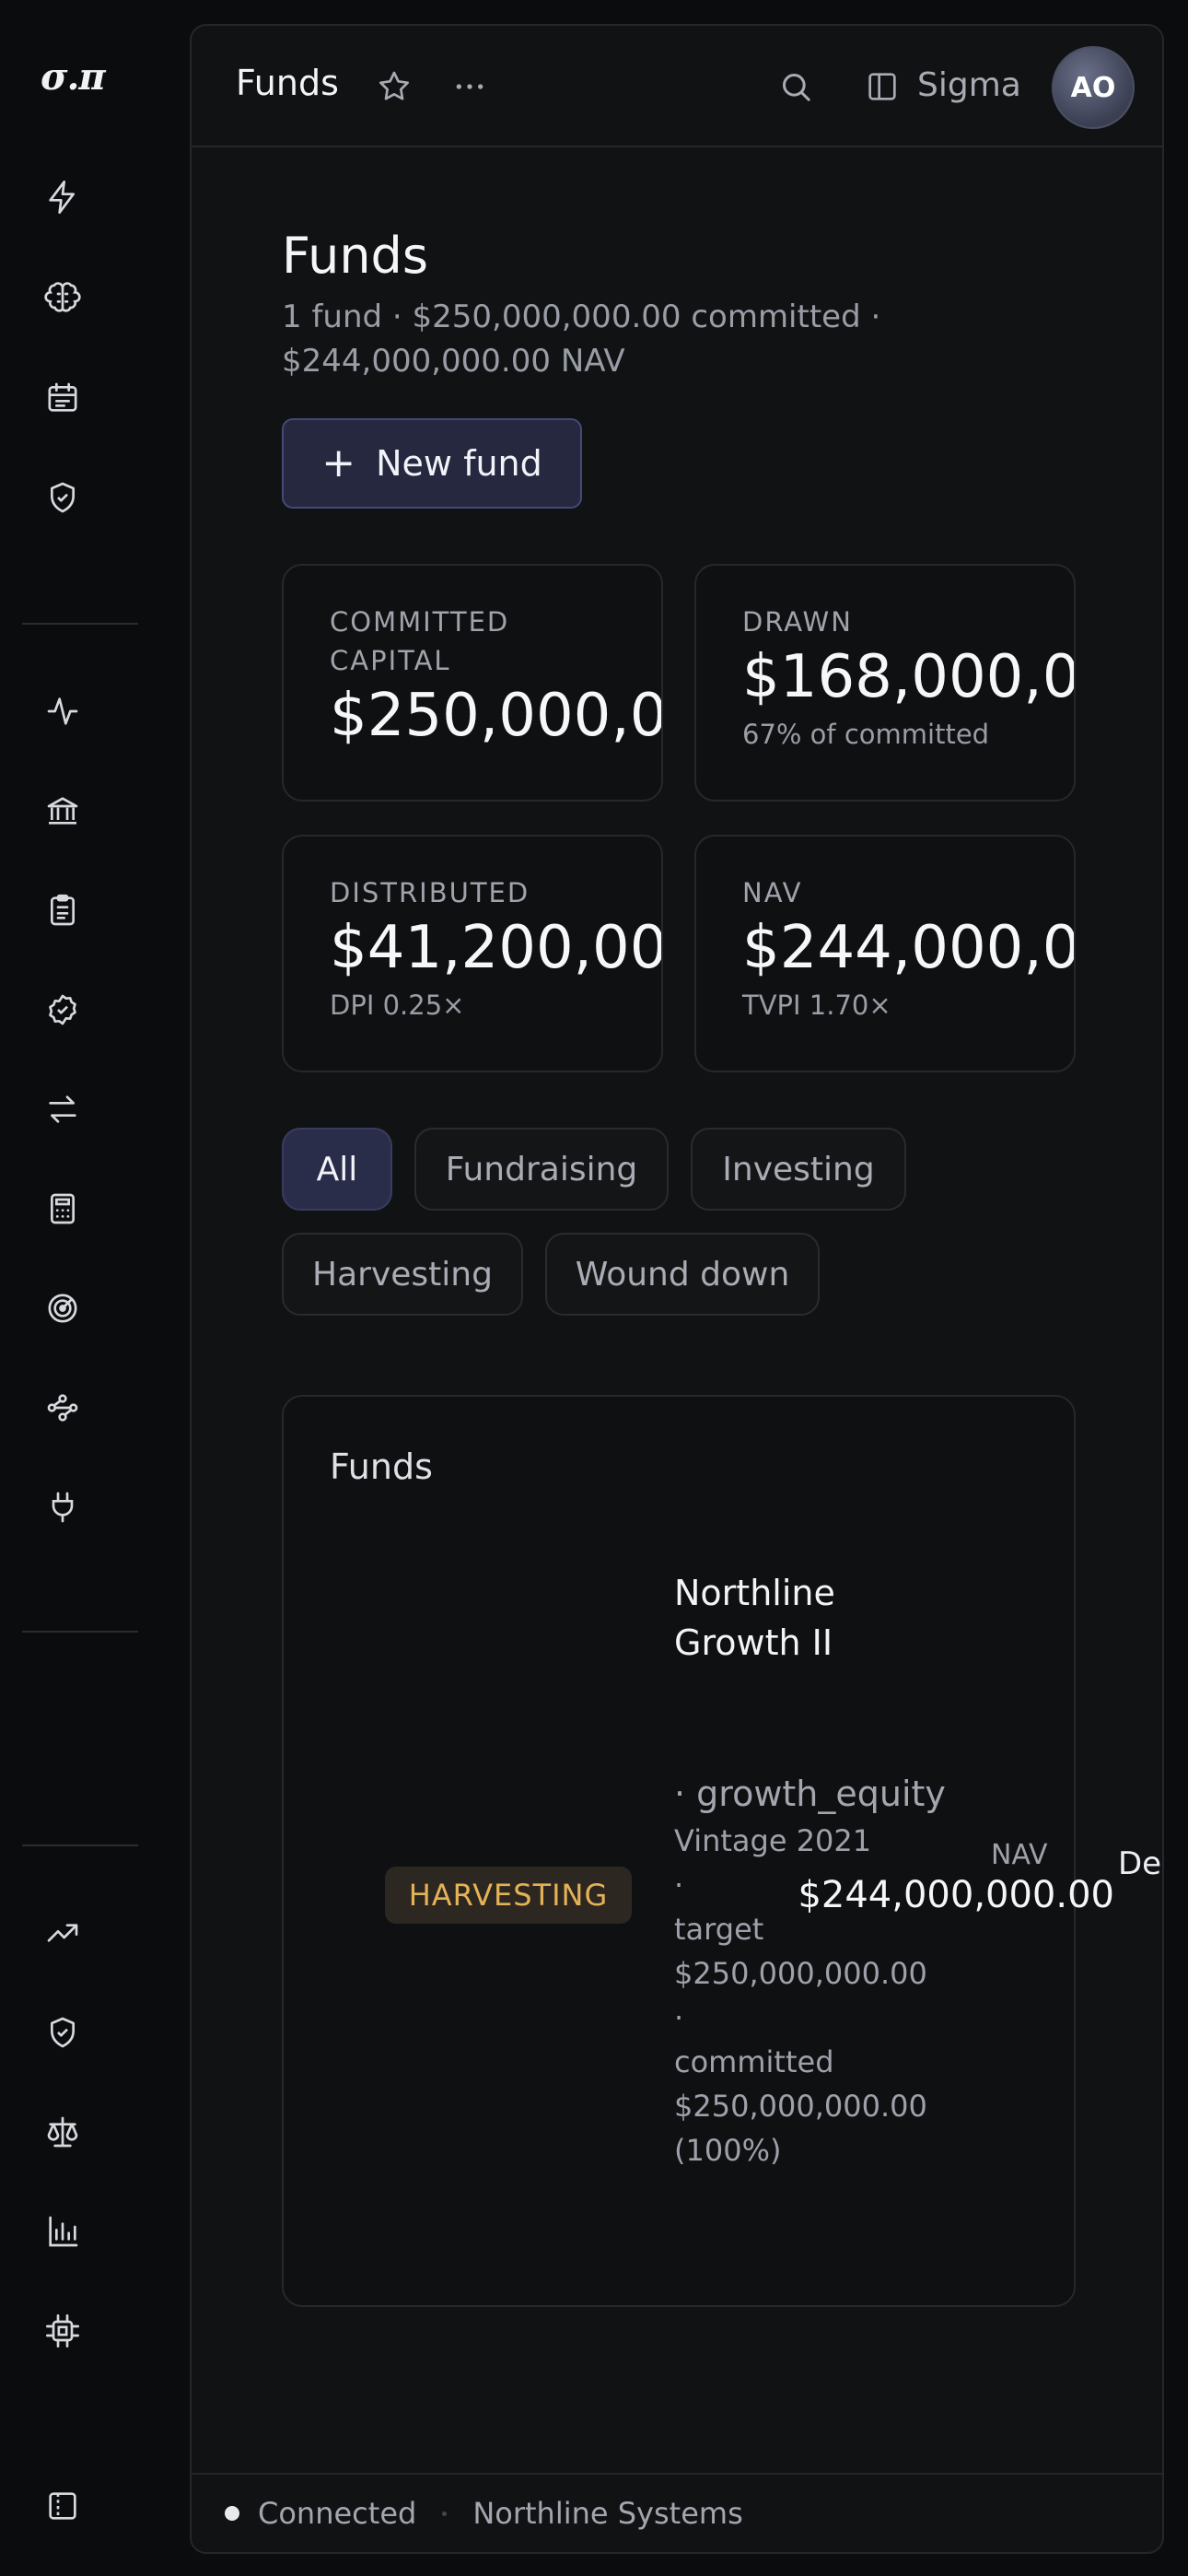 This screenshot has width=1188, height=2576. I want to click on filter-investing: Investing, so click(798, 1169).